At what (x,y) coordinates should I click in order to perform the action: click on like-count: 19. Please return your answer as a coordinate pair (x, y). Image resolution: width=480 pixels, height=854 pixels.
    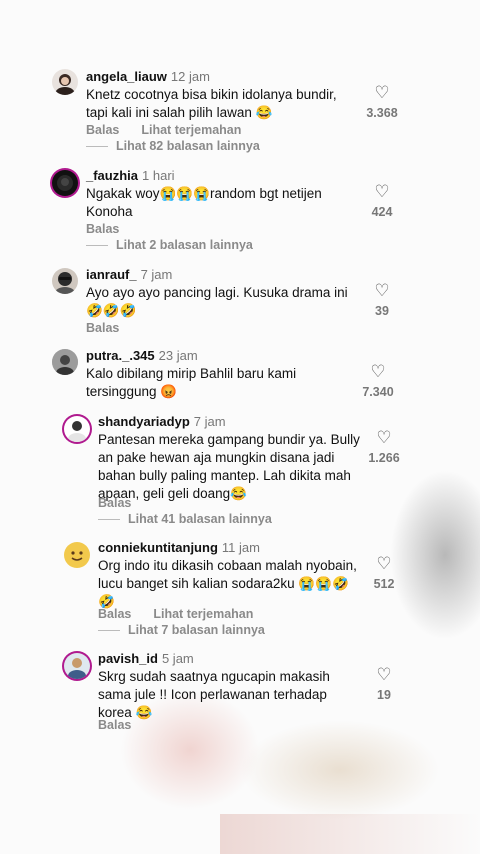
    Looking at the image, I should click on (384, 695).